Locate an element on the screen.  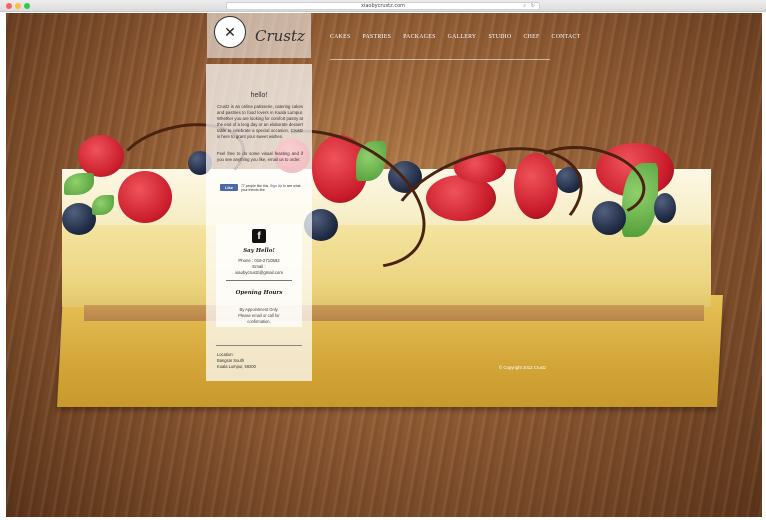
zoom-window-button is located at coordinates (27, 6).